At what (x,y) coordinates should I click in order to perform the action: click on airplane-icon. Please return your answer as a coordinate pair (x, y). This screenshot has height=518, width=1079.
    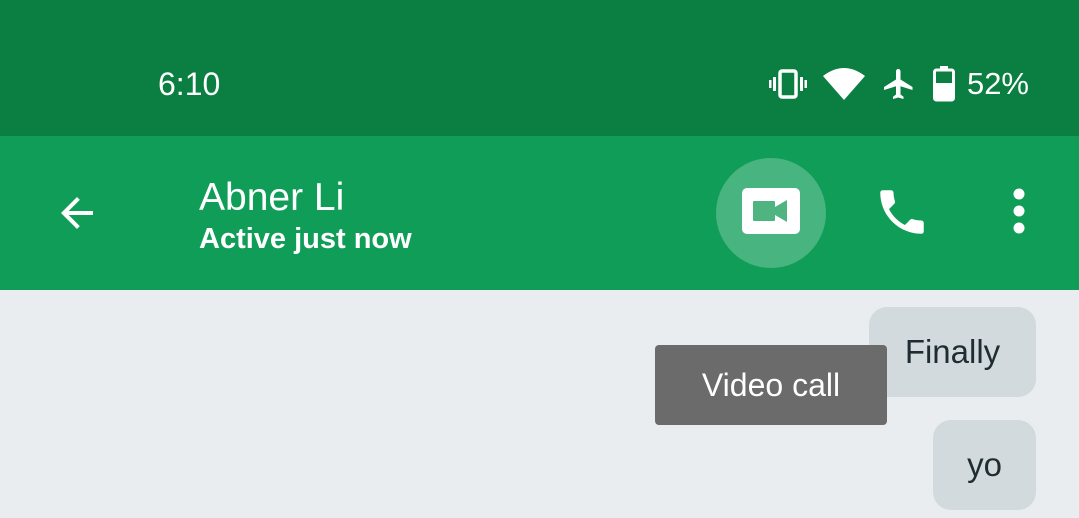
    Looking at the image, I should click on (899, 84).